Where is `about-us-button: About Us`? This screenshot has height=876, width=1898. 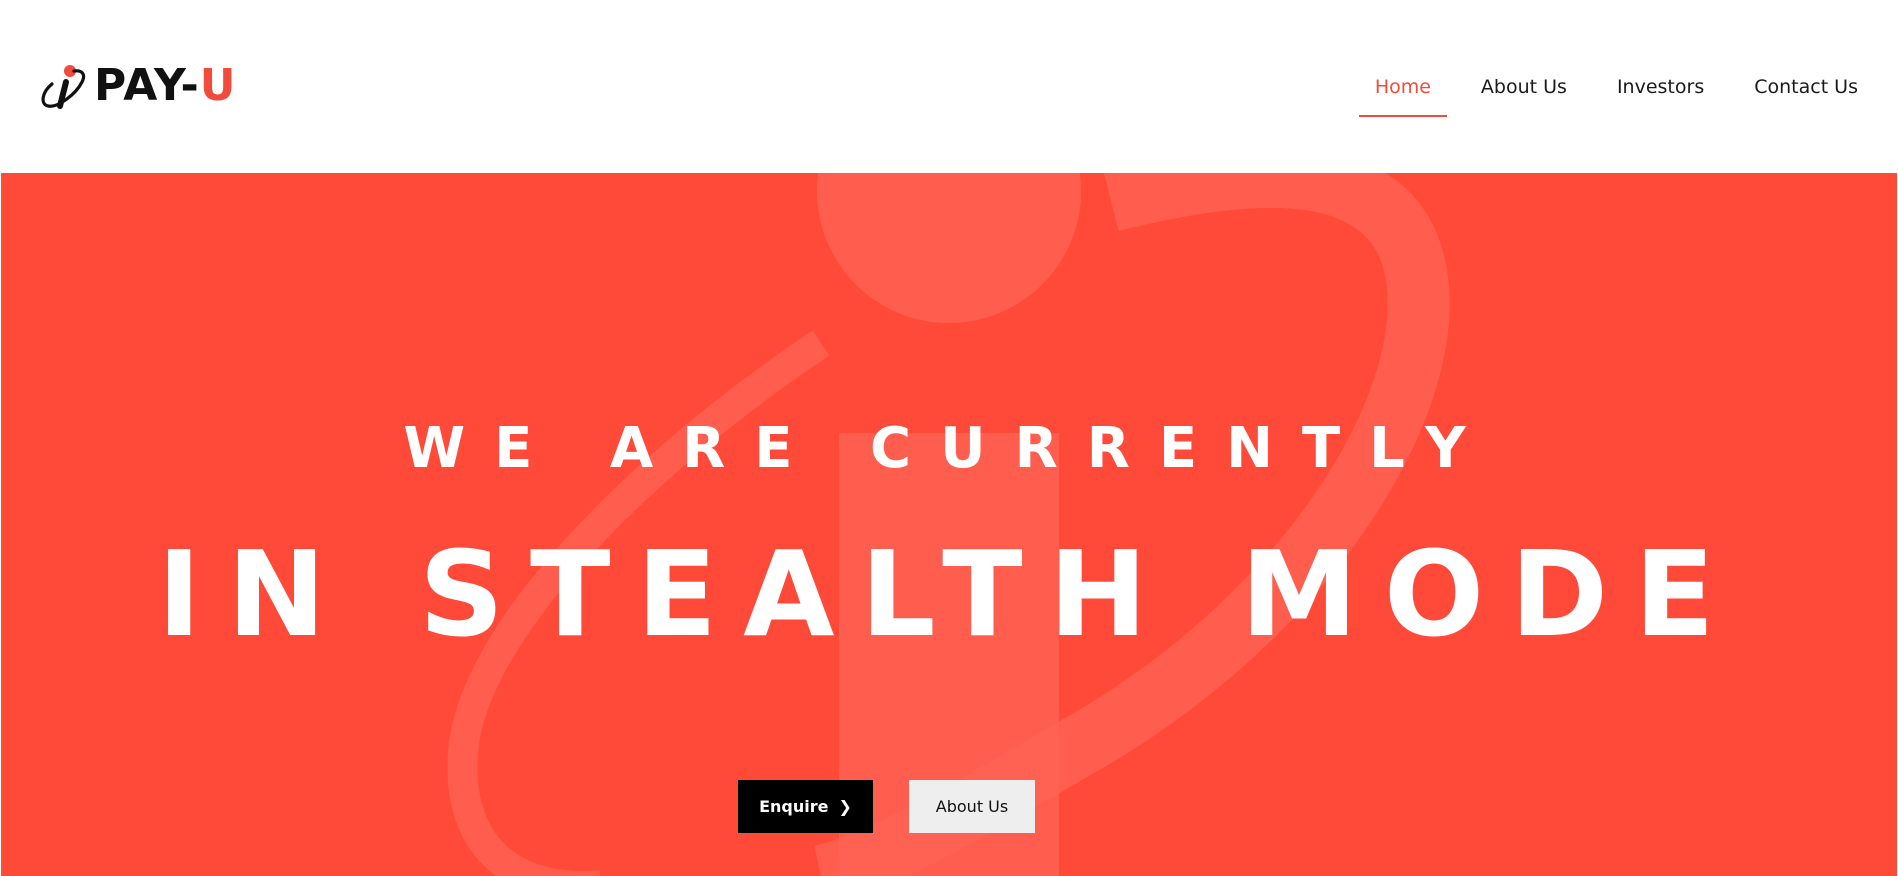 about-us-button: About Us is located at coordinates (972, 806).